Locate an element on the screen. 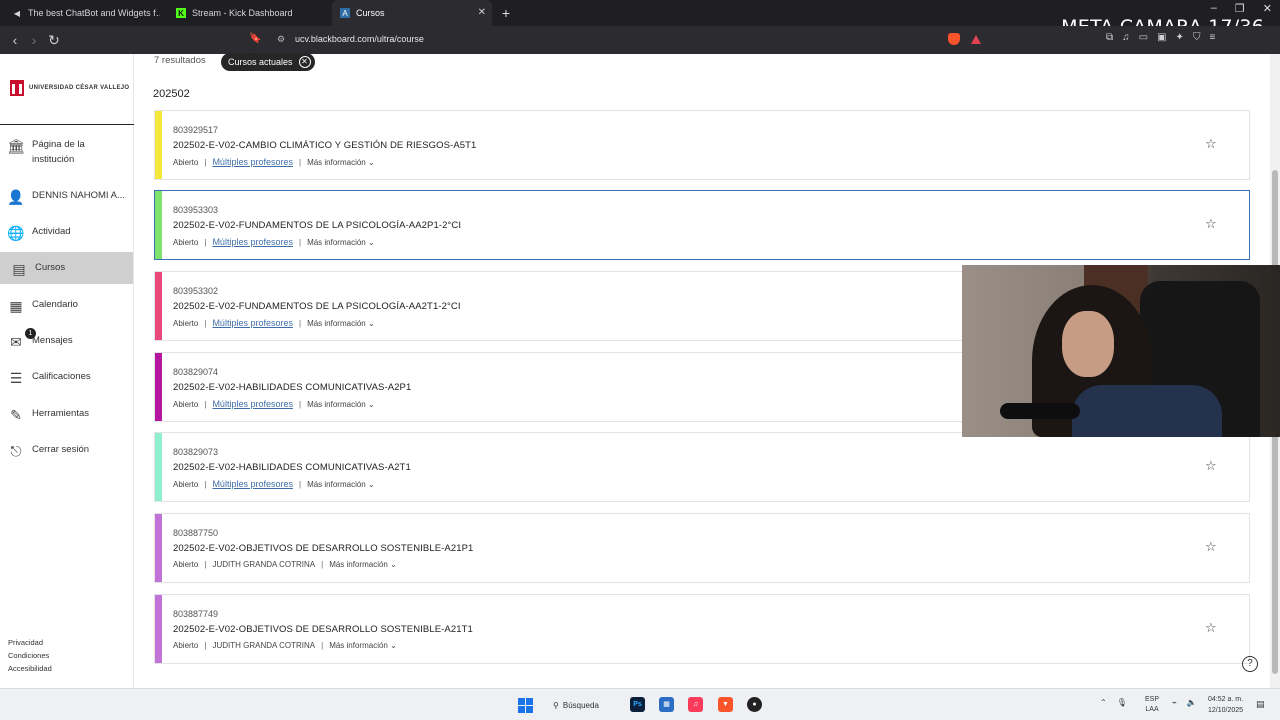  filter-chip: Cursos actuales ✕ is located at coordinates (268, 62).